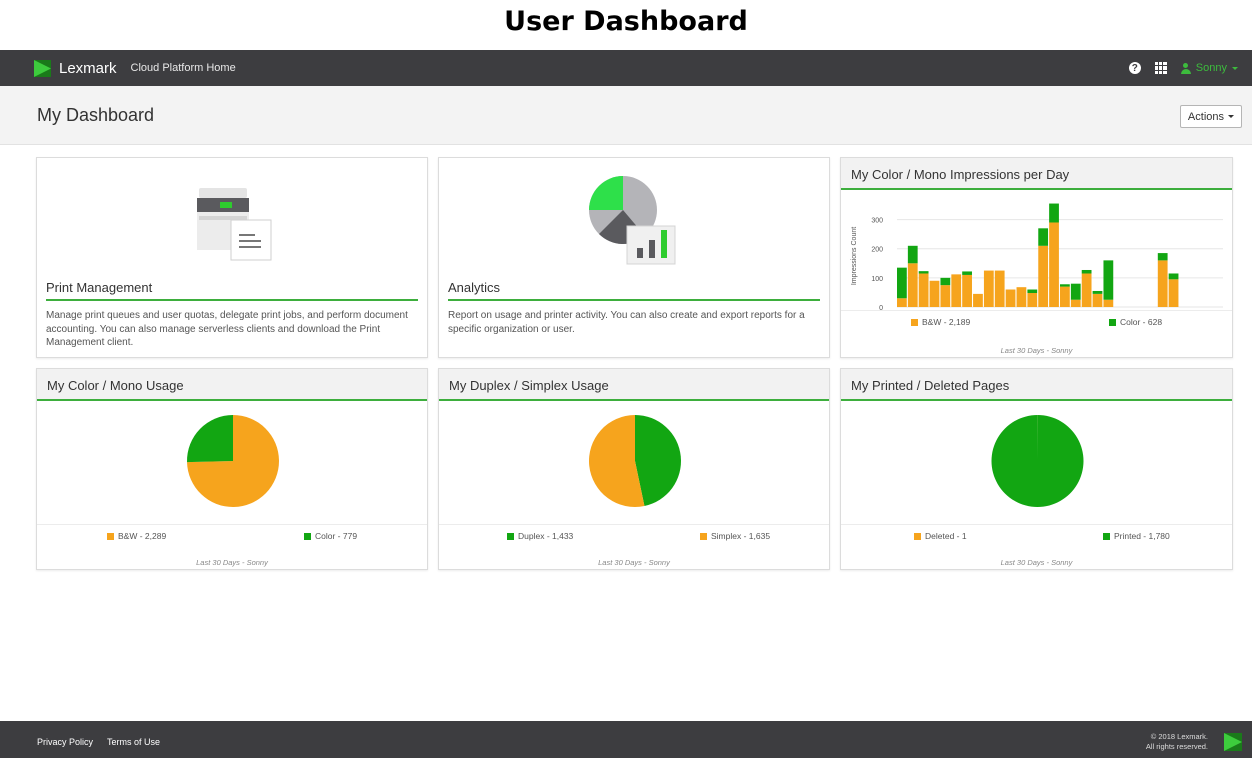  I want to click on y-tick-label: 100, so click(877, 279).